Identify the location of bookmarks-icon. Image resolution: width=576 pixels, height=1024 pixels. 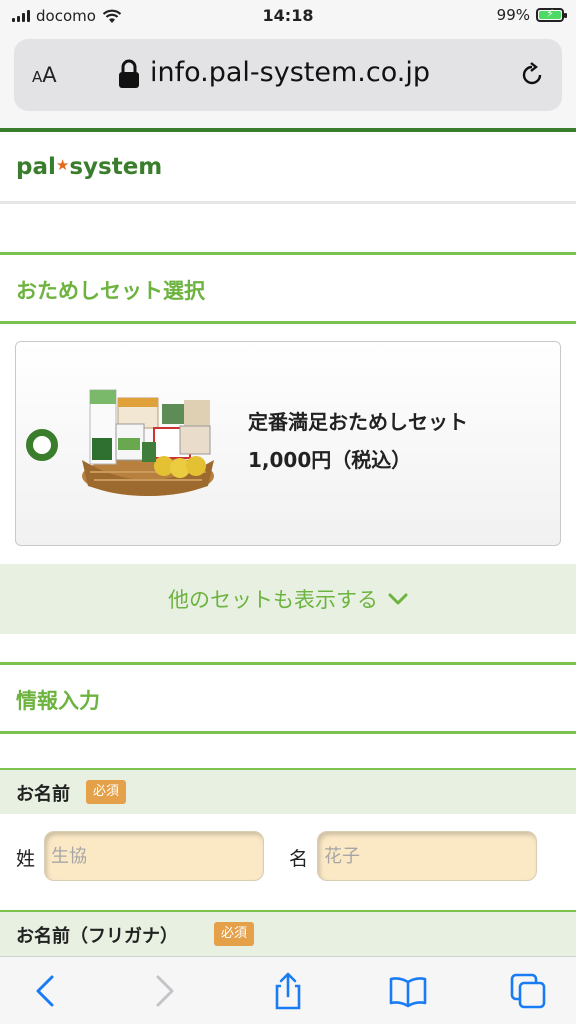
(408, 991).